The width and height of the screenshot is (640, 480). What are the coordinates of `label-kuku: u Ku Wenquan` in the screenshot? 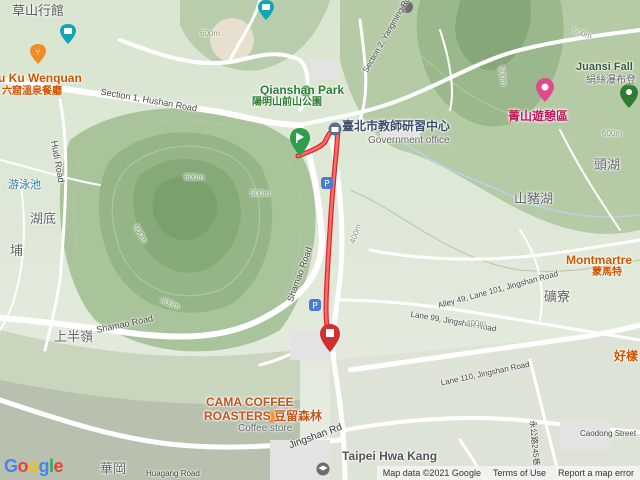 It's located at (41, 78).